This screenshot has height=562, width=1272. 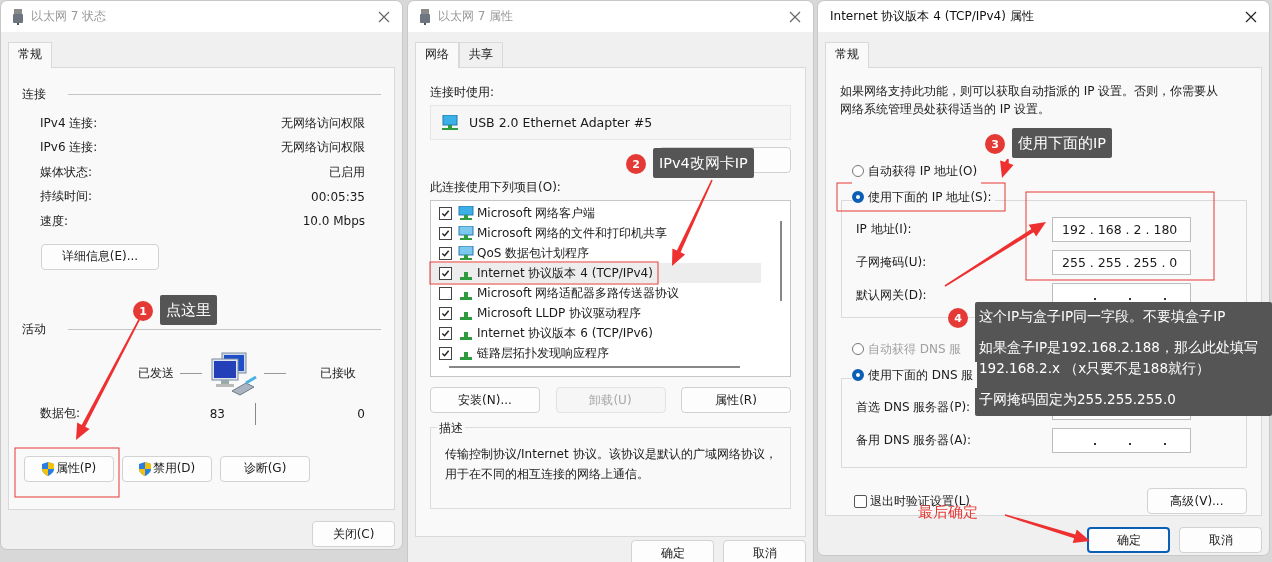 What do you see at coordinates (1062, 143) in the screenshot?
I see `callout-tooltip: 使用下面的IP` at bounding box center [1062, 143].